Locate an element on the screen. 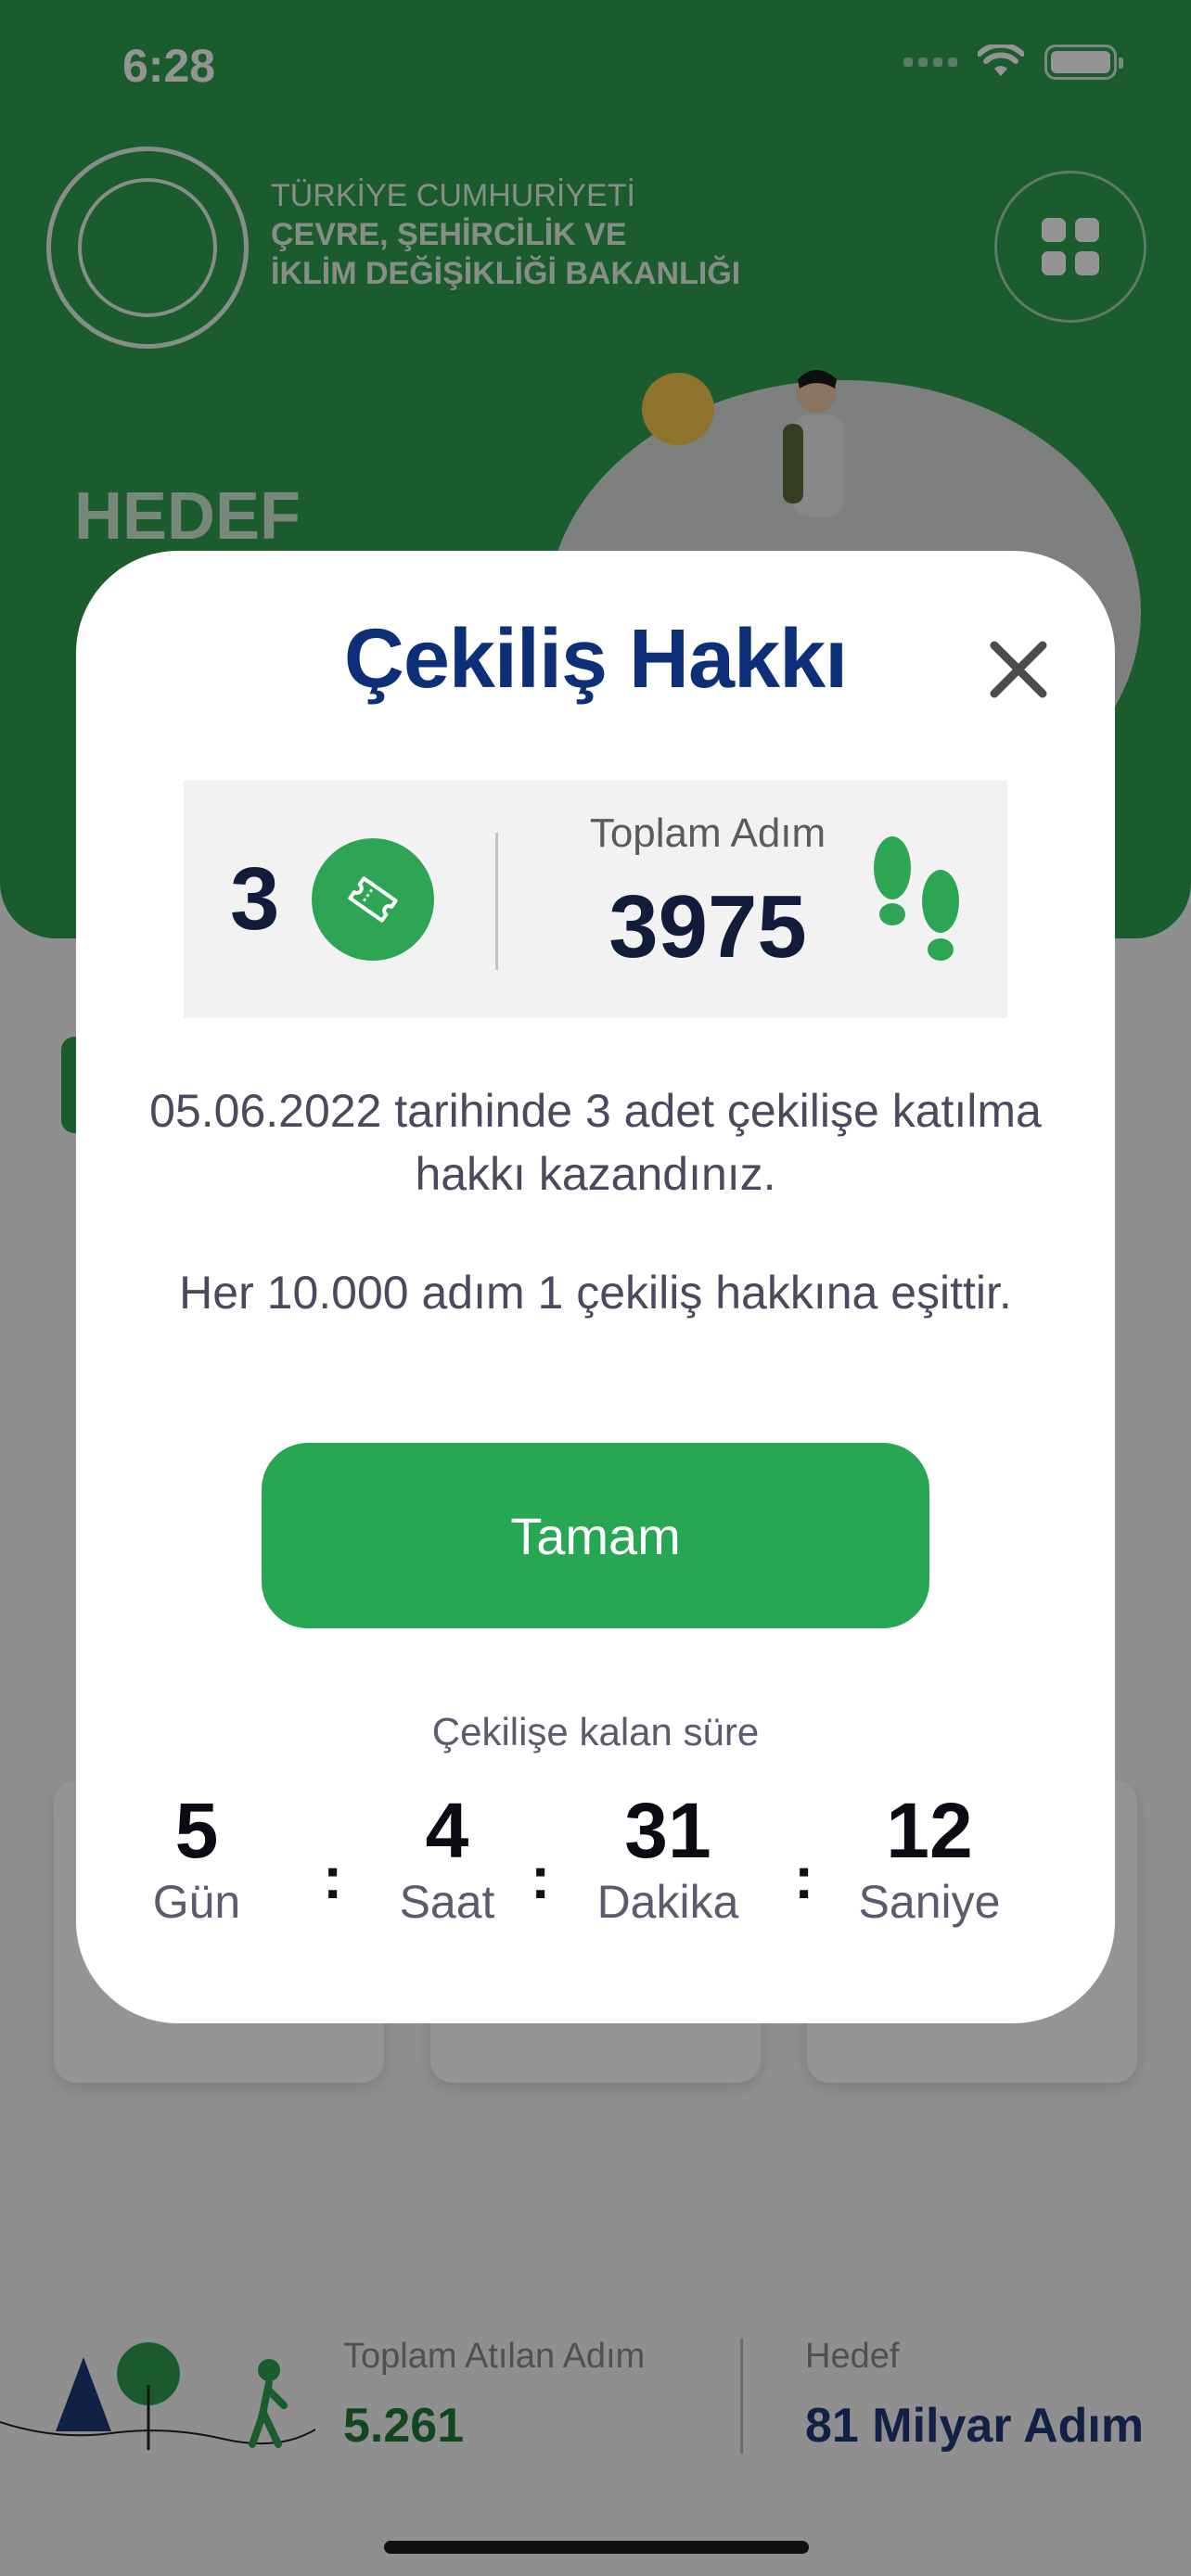  countdown-hours-value: 4 is located at coordinates (447, 1831).